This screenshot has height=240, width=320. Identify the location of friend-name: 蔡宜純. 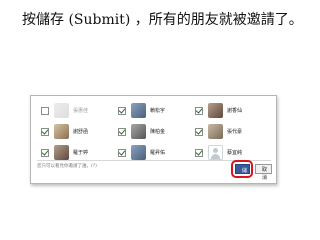
(235, 153).